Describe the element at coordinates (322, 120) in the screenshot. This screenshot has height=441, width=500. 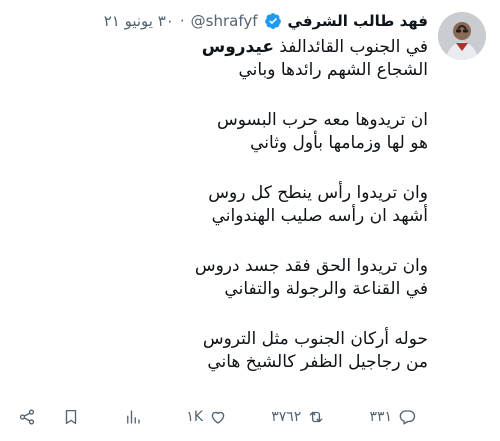
I see `tweet-line: ان تريدوها معه حرب البسوس` at that location.